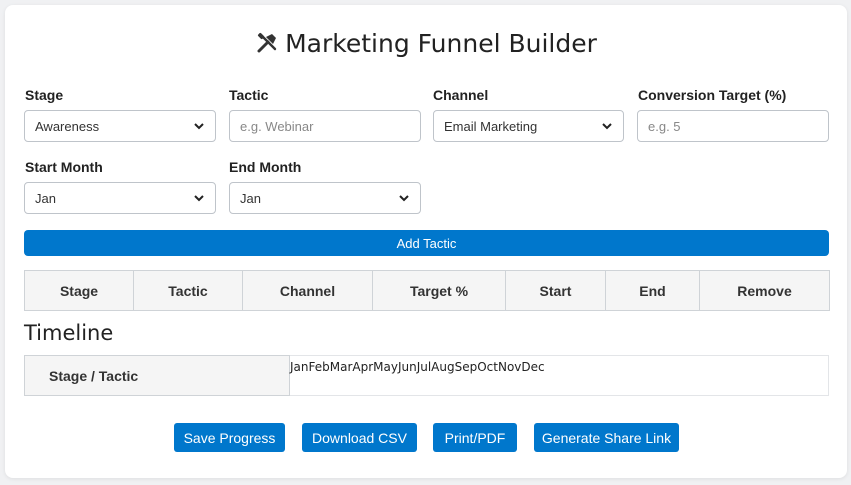 This screenshot has width=851, height=485. I want to click on tactic-label: Tactic, so click(249, 95).